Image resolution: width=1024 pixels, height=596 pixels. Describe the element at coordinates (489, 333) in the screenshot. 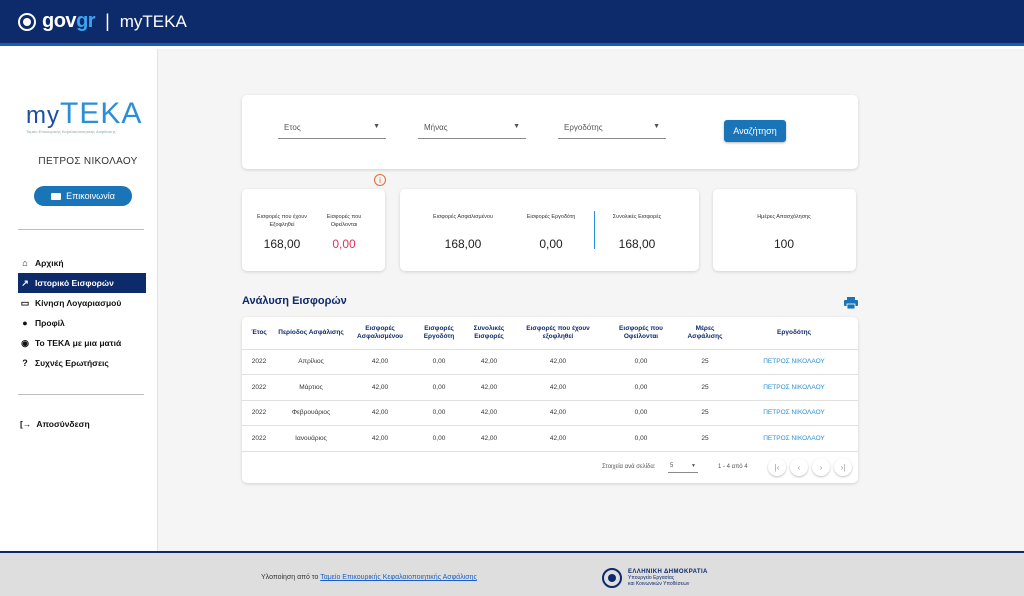

I see `col-total: Συνολικές Εισφορές` at that location.